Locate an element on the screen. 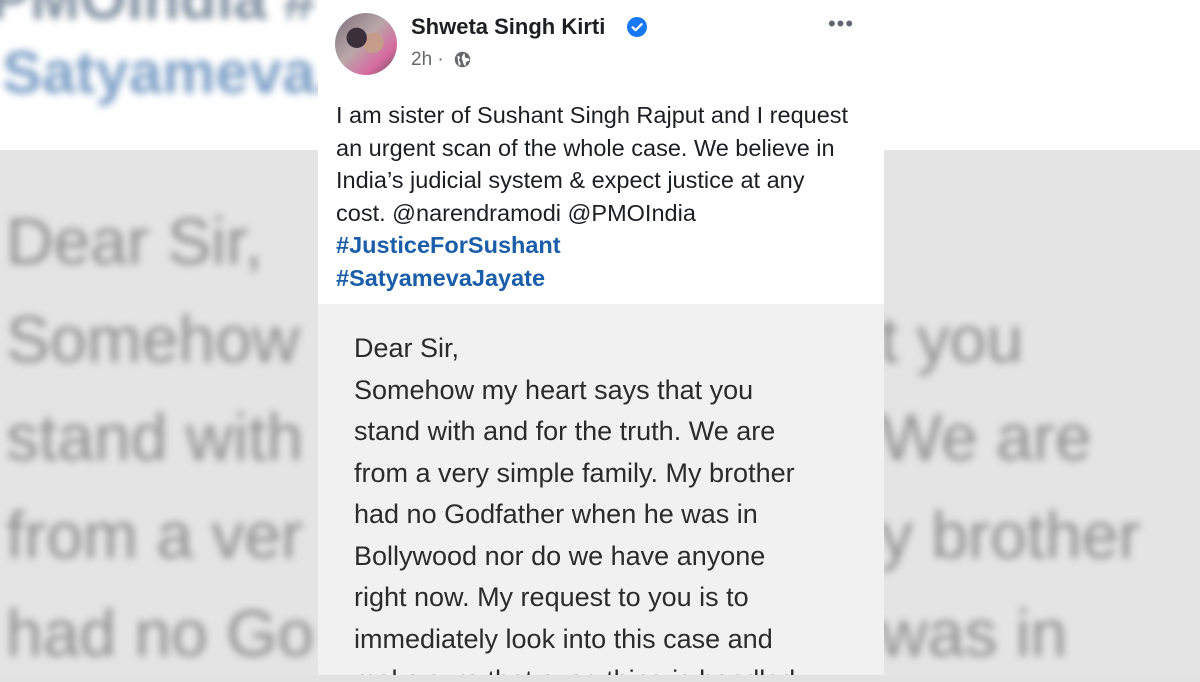  verified-badge-icon is located at coordinates (637, 27).